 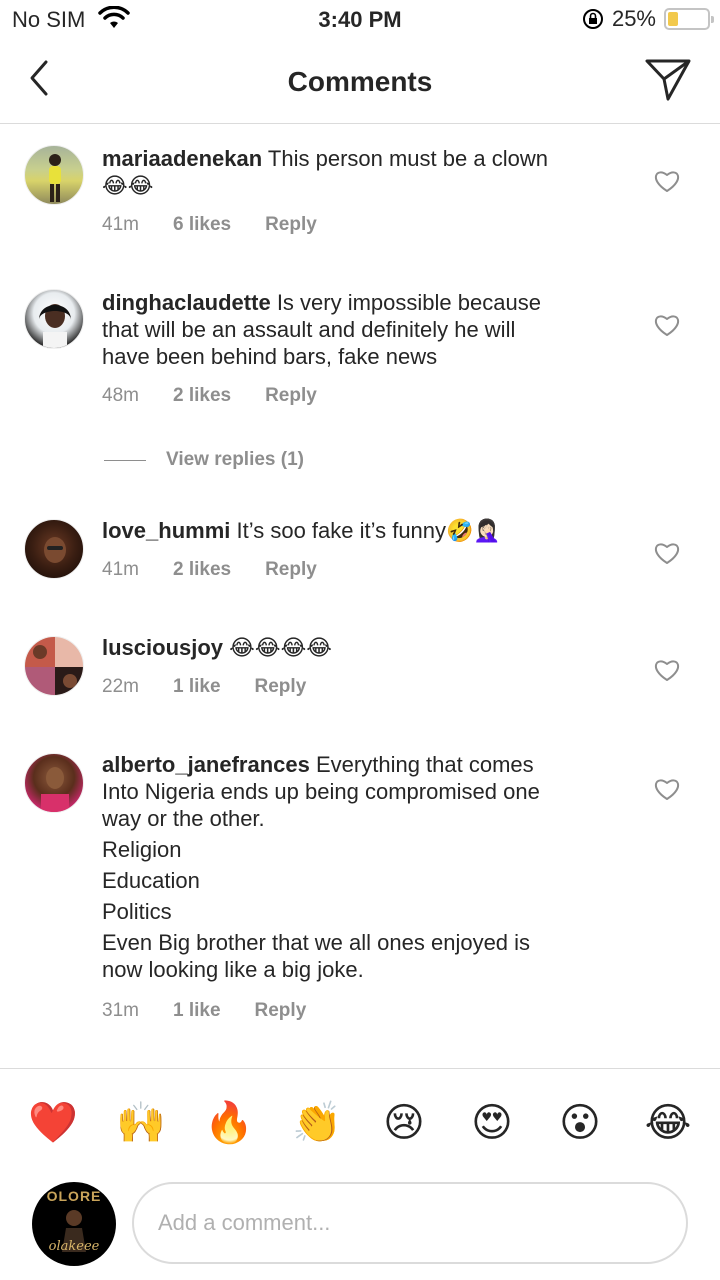 What do you see at coordinates (186, 302) in the screenshot?
I see `comment-username: dinghaclaudette` at bounding box center [186, 302].